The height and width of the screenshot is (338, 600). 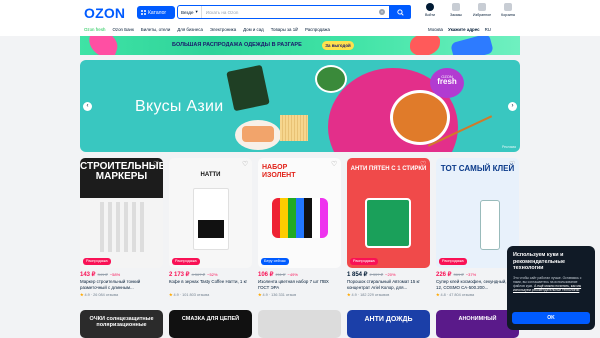 What do you see at coordinates (280, 274) in the screenshot?
I see `old-price: 211 ₽` at bounding box center [280, 274].